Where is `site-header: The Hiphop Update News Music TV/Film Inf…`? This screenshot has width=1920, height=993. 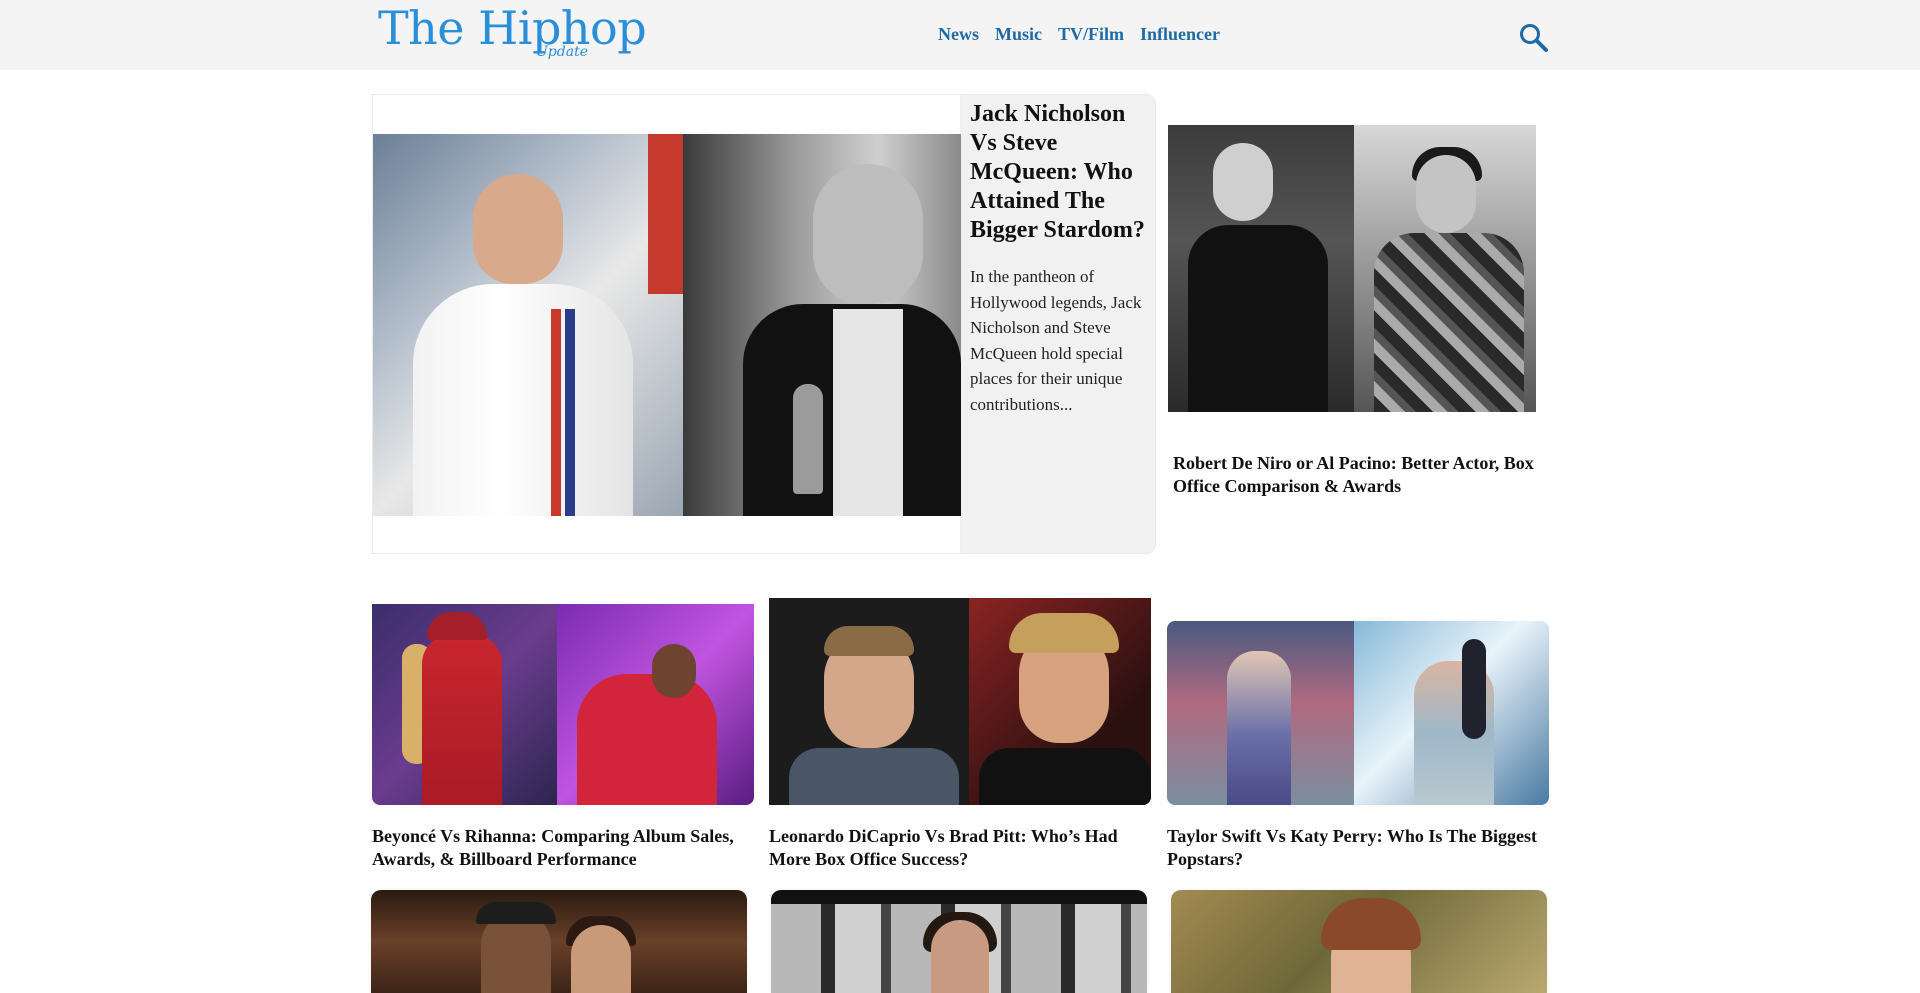
site-header: The Hiphop Update News Music TV/Film Inf… is located at coordinates (960, 35).